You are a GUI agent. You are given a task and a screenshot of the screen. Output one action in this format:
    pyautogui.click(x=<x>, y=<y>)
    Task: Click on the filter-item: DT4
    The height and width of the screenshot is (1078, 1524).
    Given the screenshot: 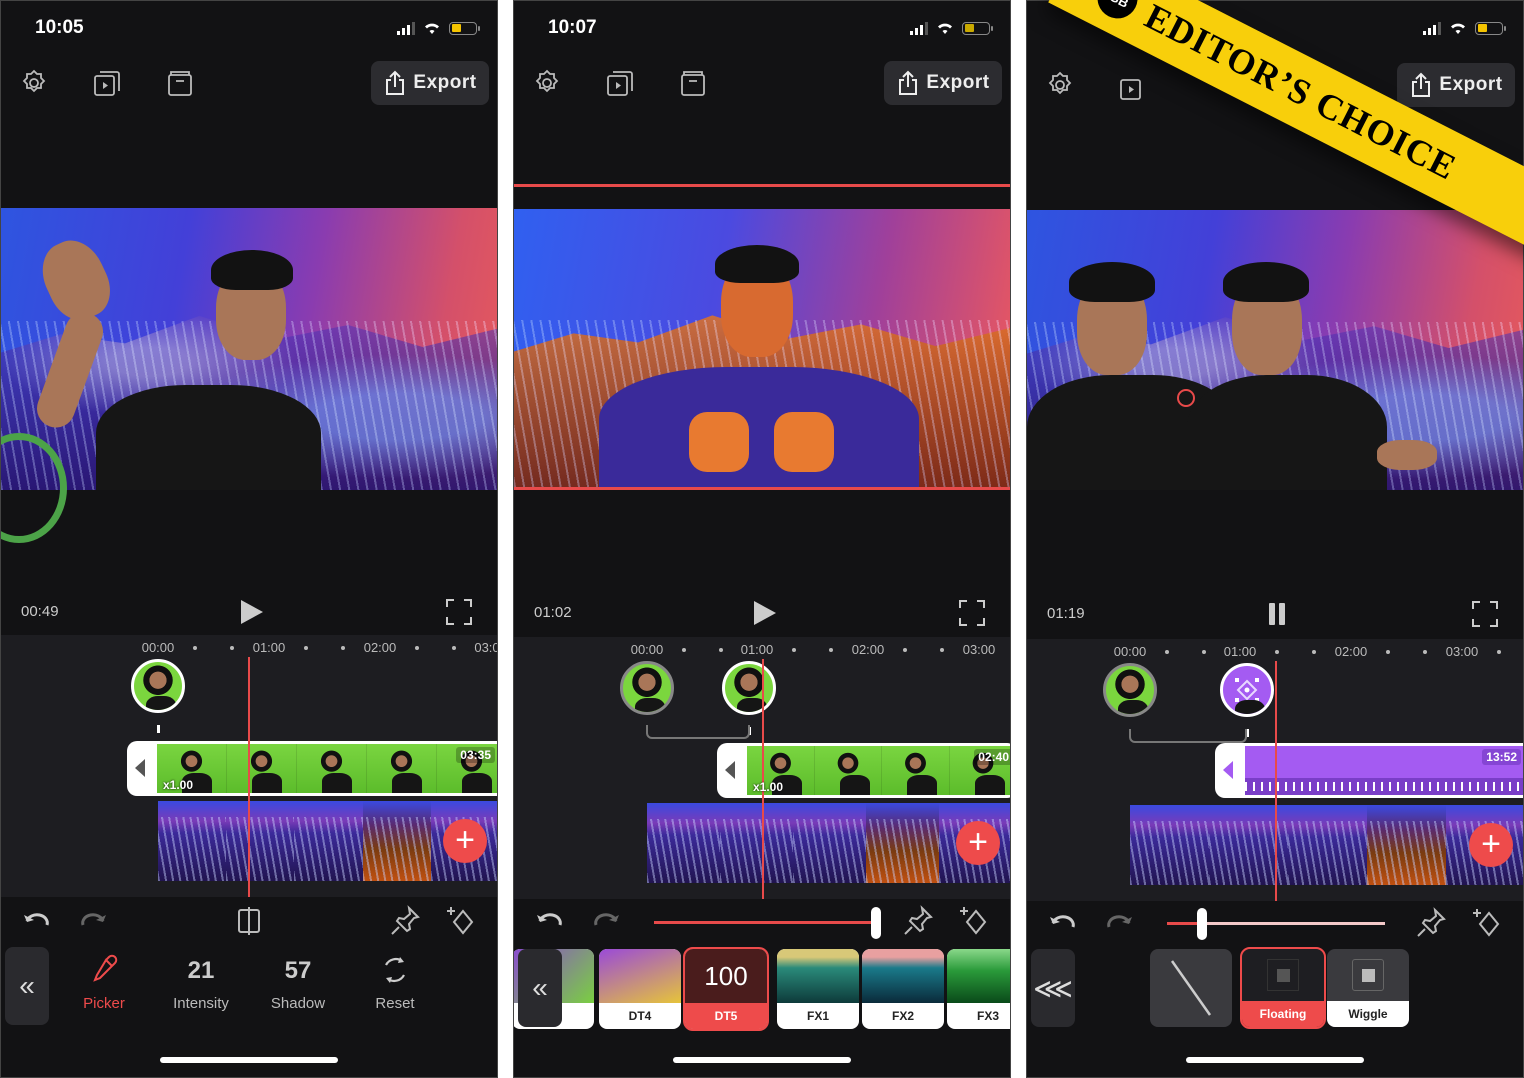 What is the action you would take?
    pyautogui.click(x=640, y=989)
    